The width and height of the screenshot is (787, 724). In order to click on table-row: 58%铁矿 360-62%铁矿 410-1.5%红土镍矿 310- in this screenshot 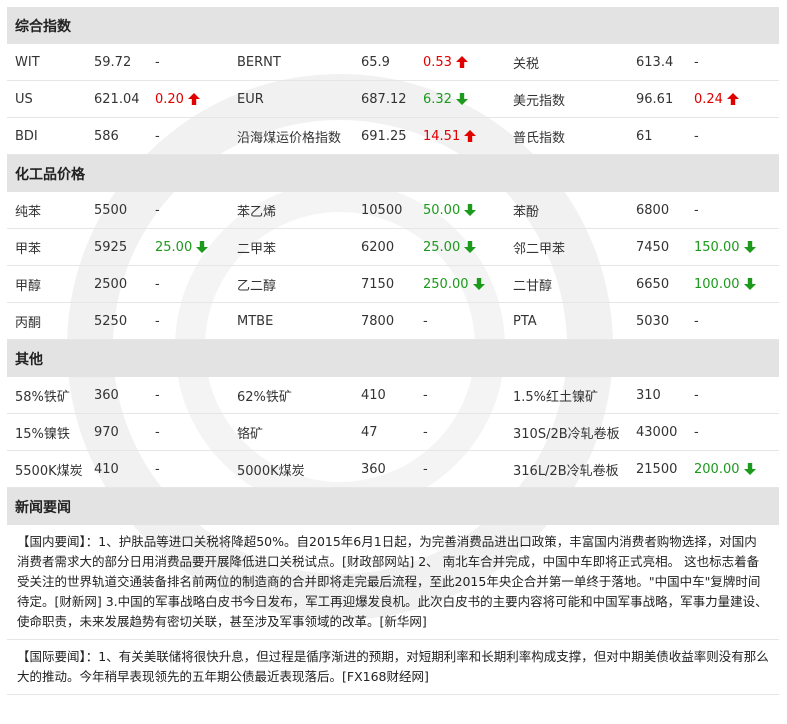, I will do `click(393, 395)`.